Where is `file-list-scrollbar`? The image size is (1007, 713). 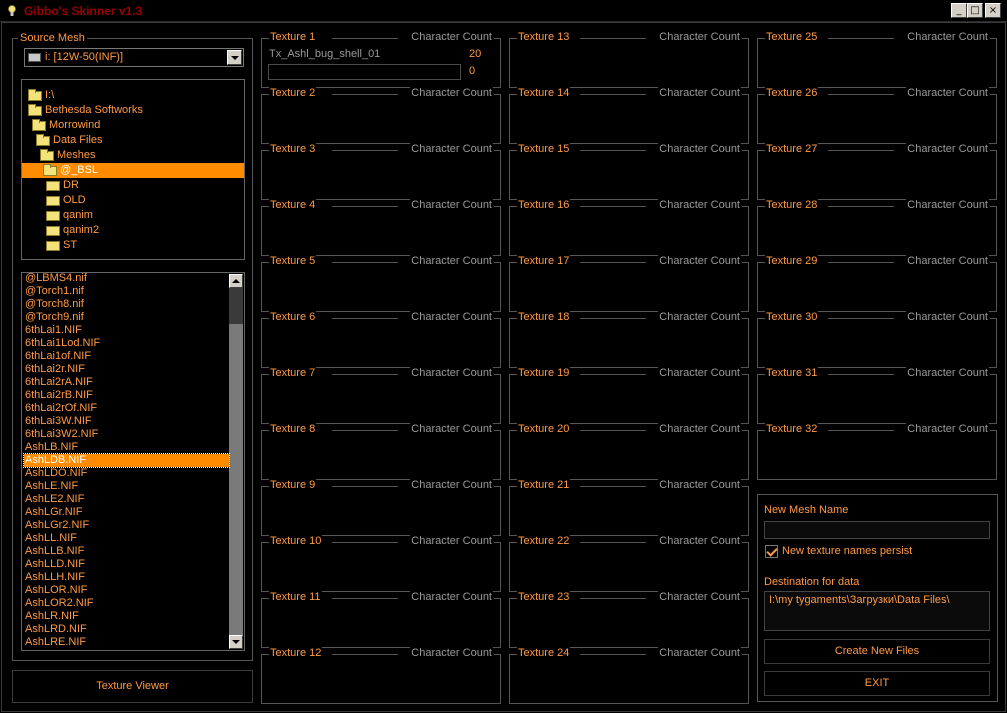
file-list-scrollbar is located at coordinates (236, 461).